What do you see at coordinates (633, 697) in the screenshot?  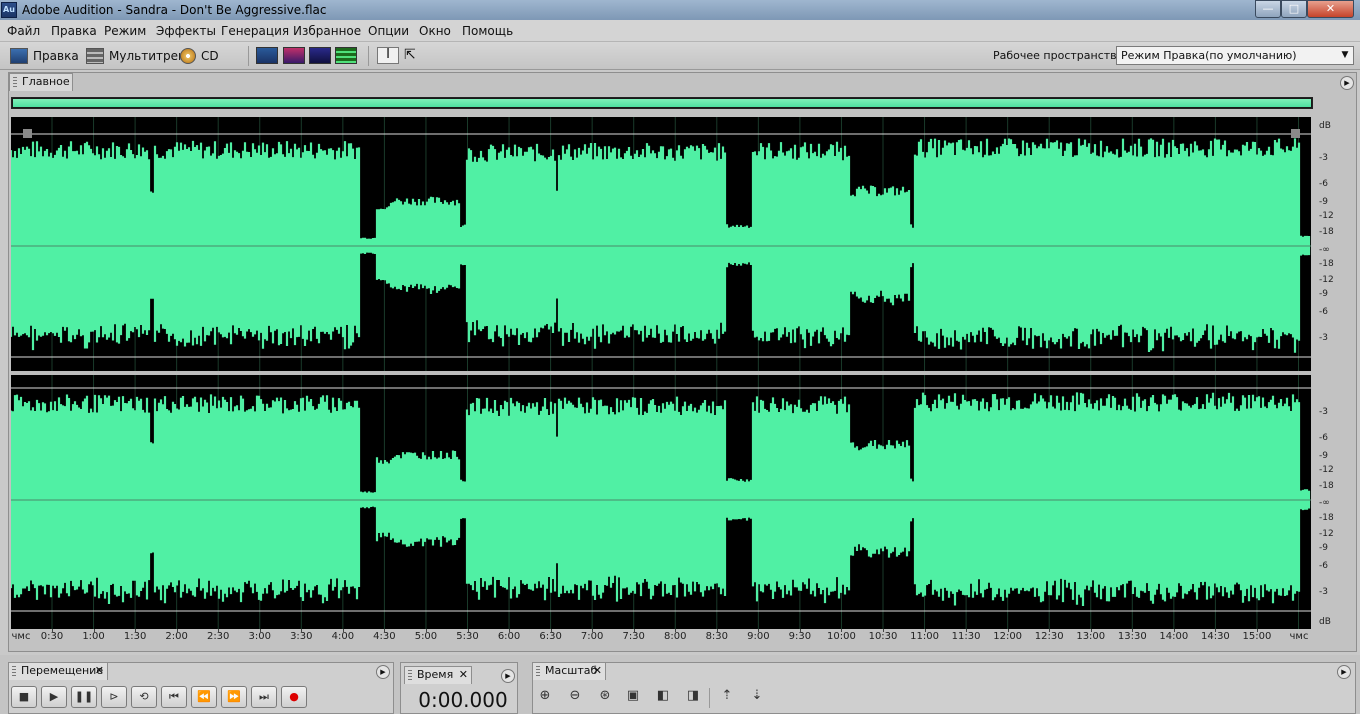 I see `zoom-selection-icon: ▣` at bounding box center [633, 697].